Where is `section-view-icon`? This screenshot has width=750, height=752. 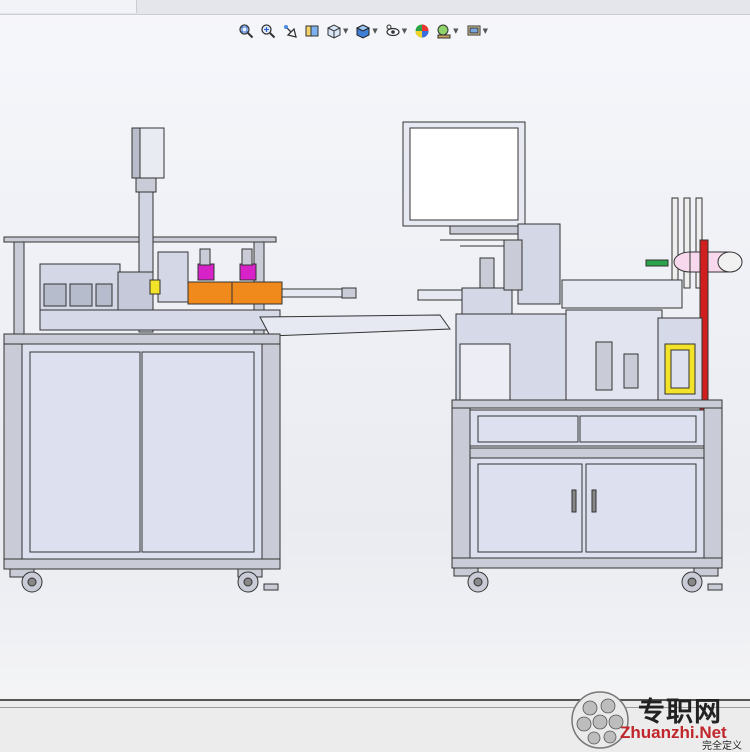
section-view-icon is located at coordinates (312, 31).